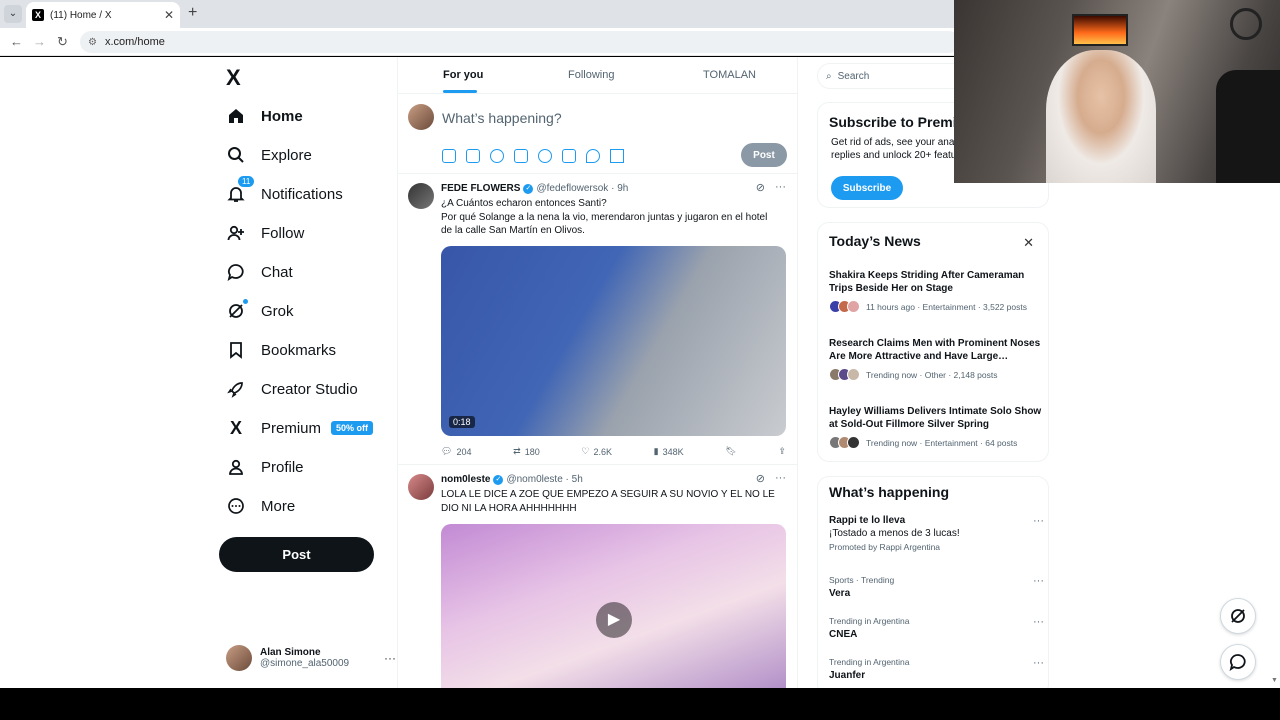 The height and width of the screenshot is (720, 1280). Describe the element at coordinates (617, 156) in the screenshot. I see `flag-icon` at that location.